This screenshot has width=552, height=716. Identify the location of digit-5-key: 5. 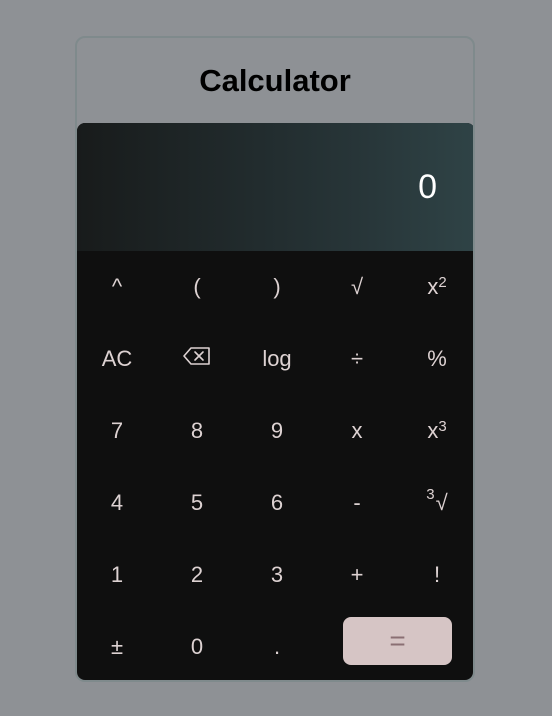
(197, 503).